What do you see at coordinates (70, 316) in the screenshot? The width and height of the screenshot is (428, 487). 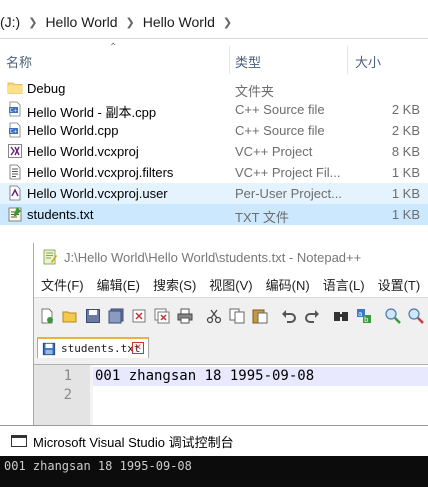 I see `open-file-icon` at bounding box center [70, 316].